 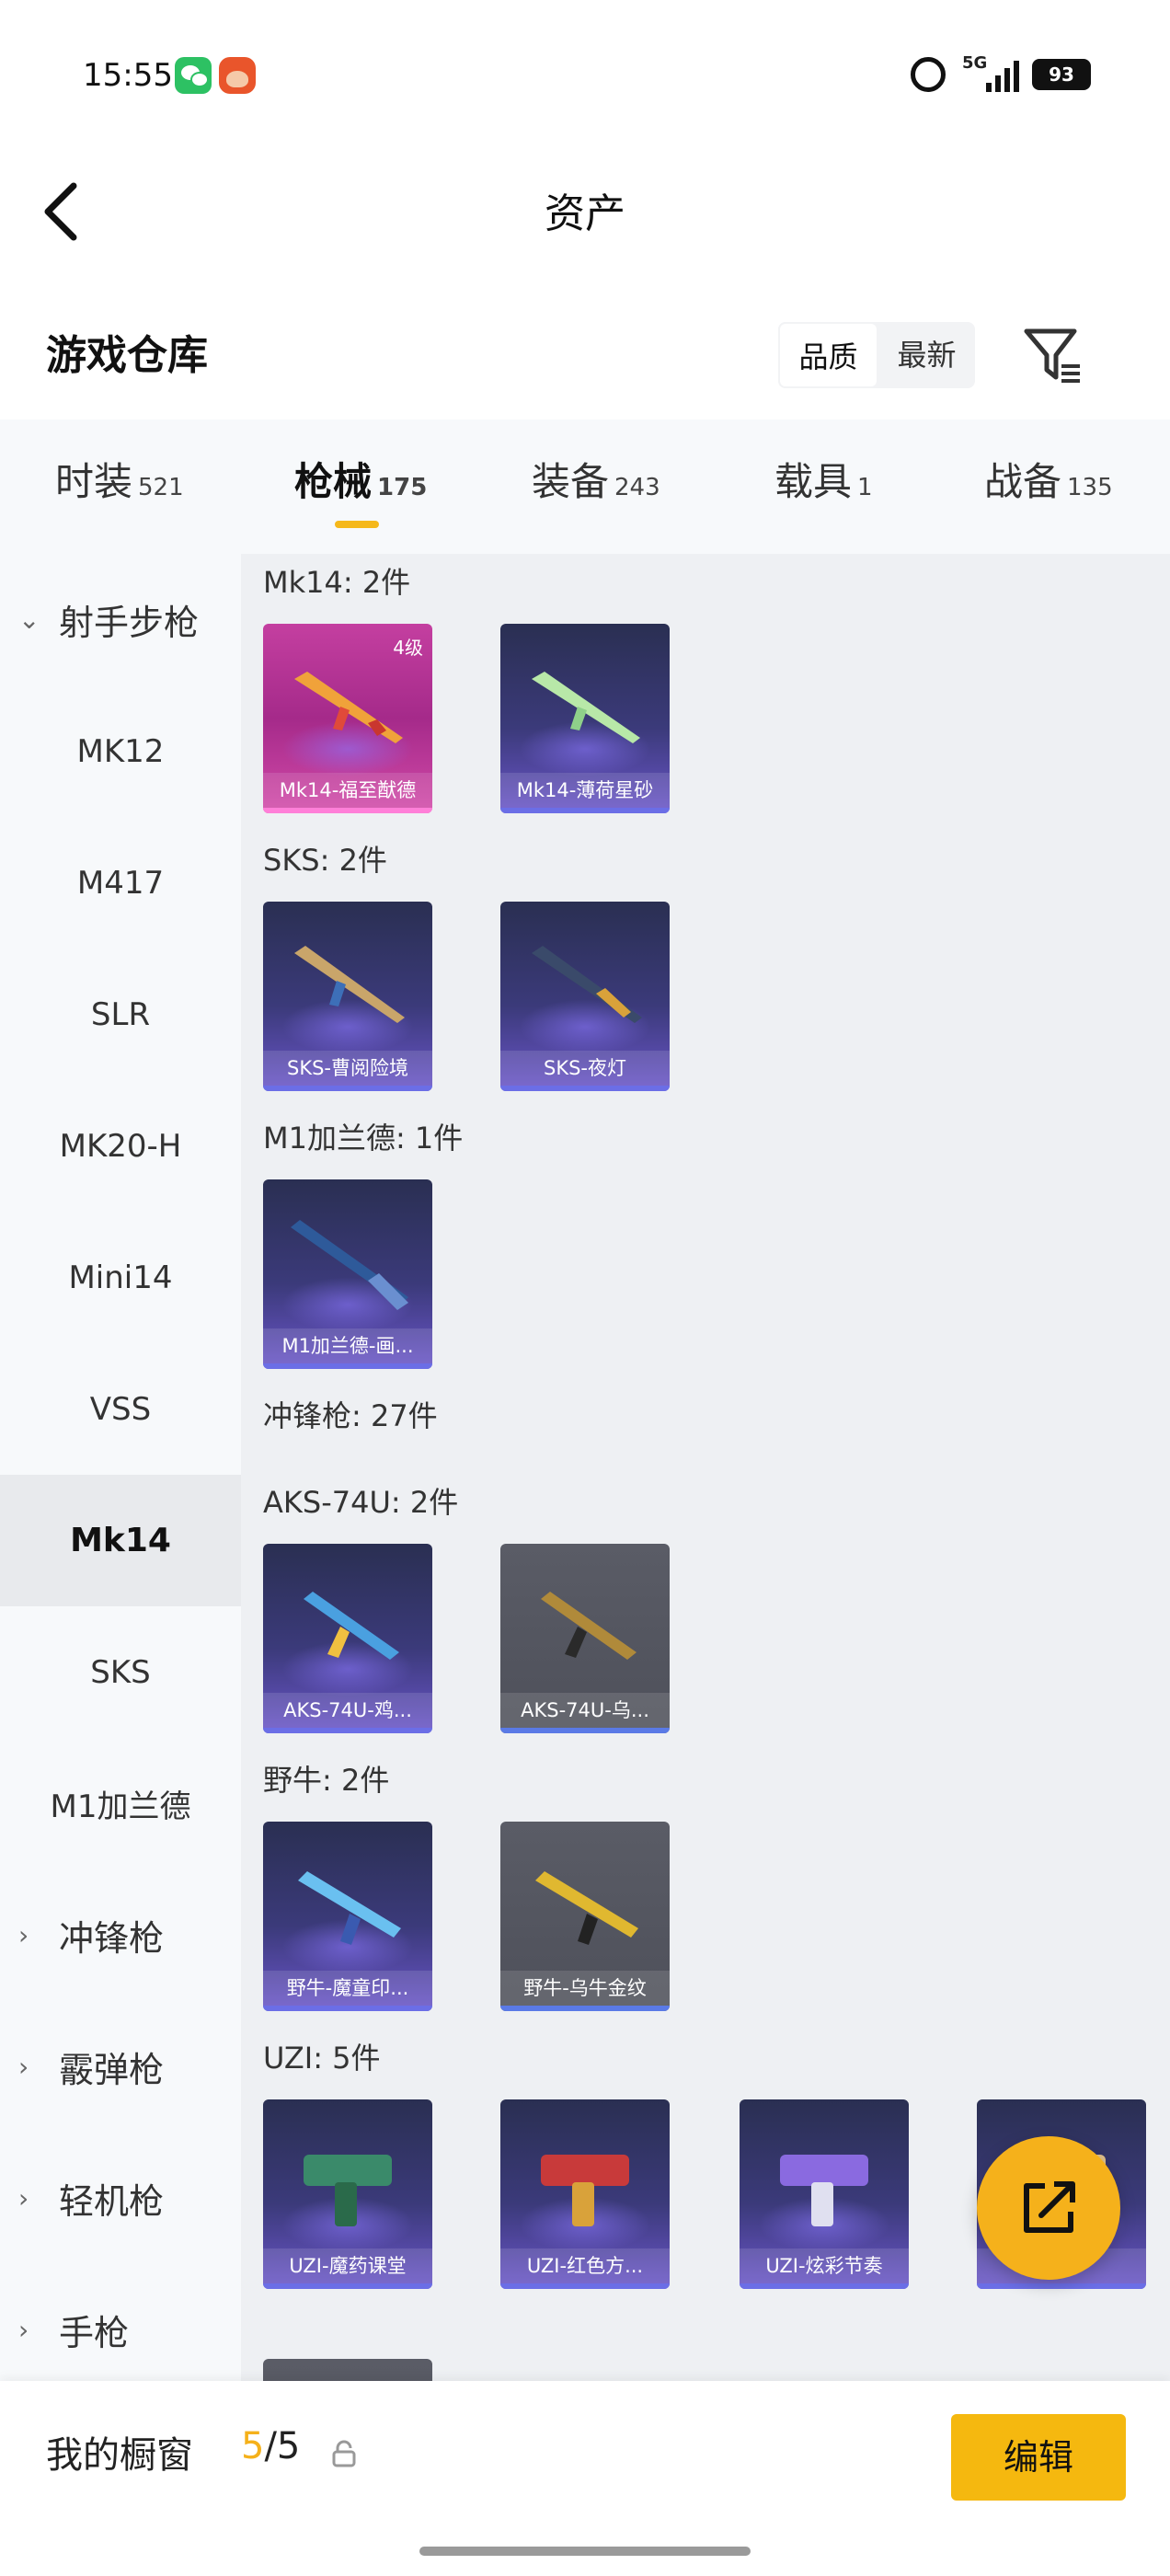 I want to click on section-title-bizon: 野牛: 2件, so click(x=326, y=1780).